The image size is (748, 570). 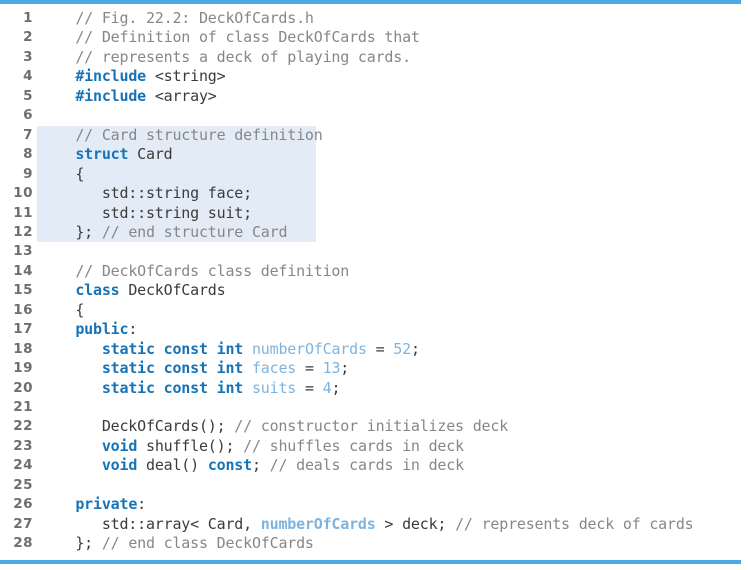 What do you see at coordinates (23, 407) in the screenshot?
I see `line-number: 21` at bounding box center [23, 407].